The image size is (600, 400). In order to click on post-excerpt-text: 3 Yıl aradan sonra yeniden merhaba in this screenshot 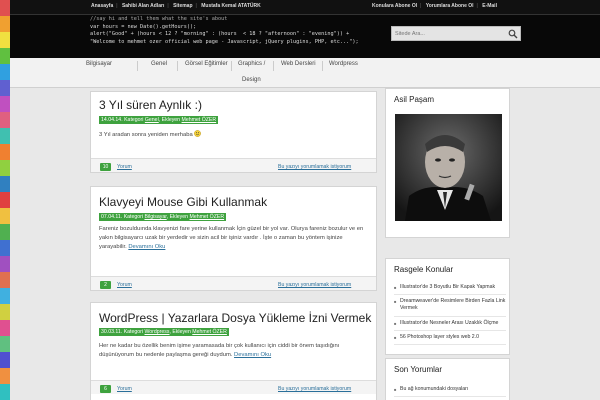, I will do `click(146, 135)`.